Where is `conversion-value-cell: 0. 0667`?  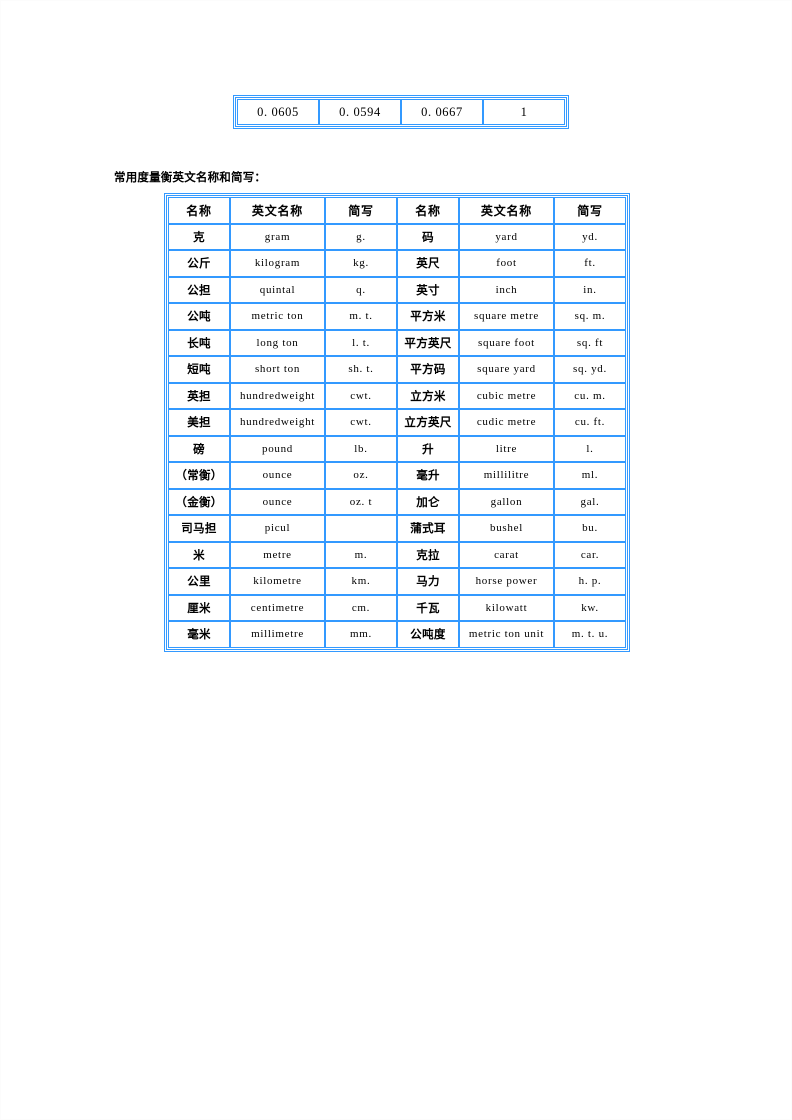 conversion-value-cell: 0. 0667 is located at coordinates (442, 112).